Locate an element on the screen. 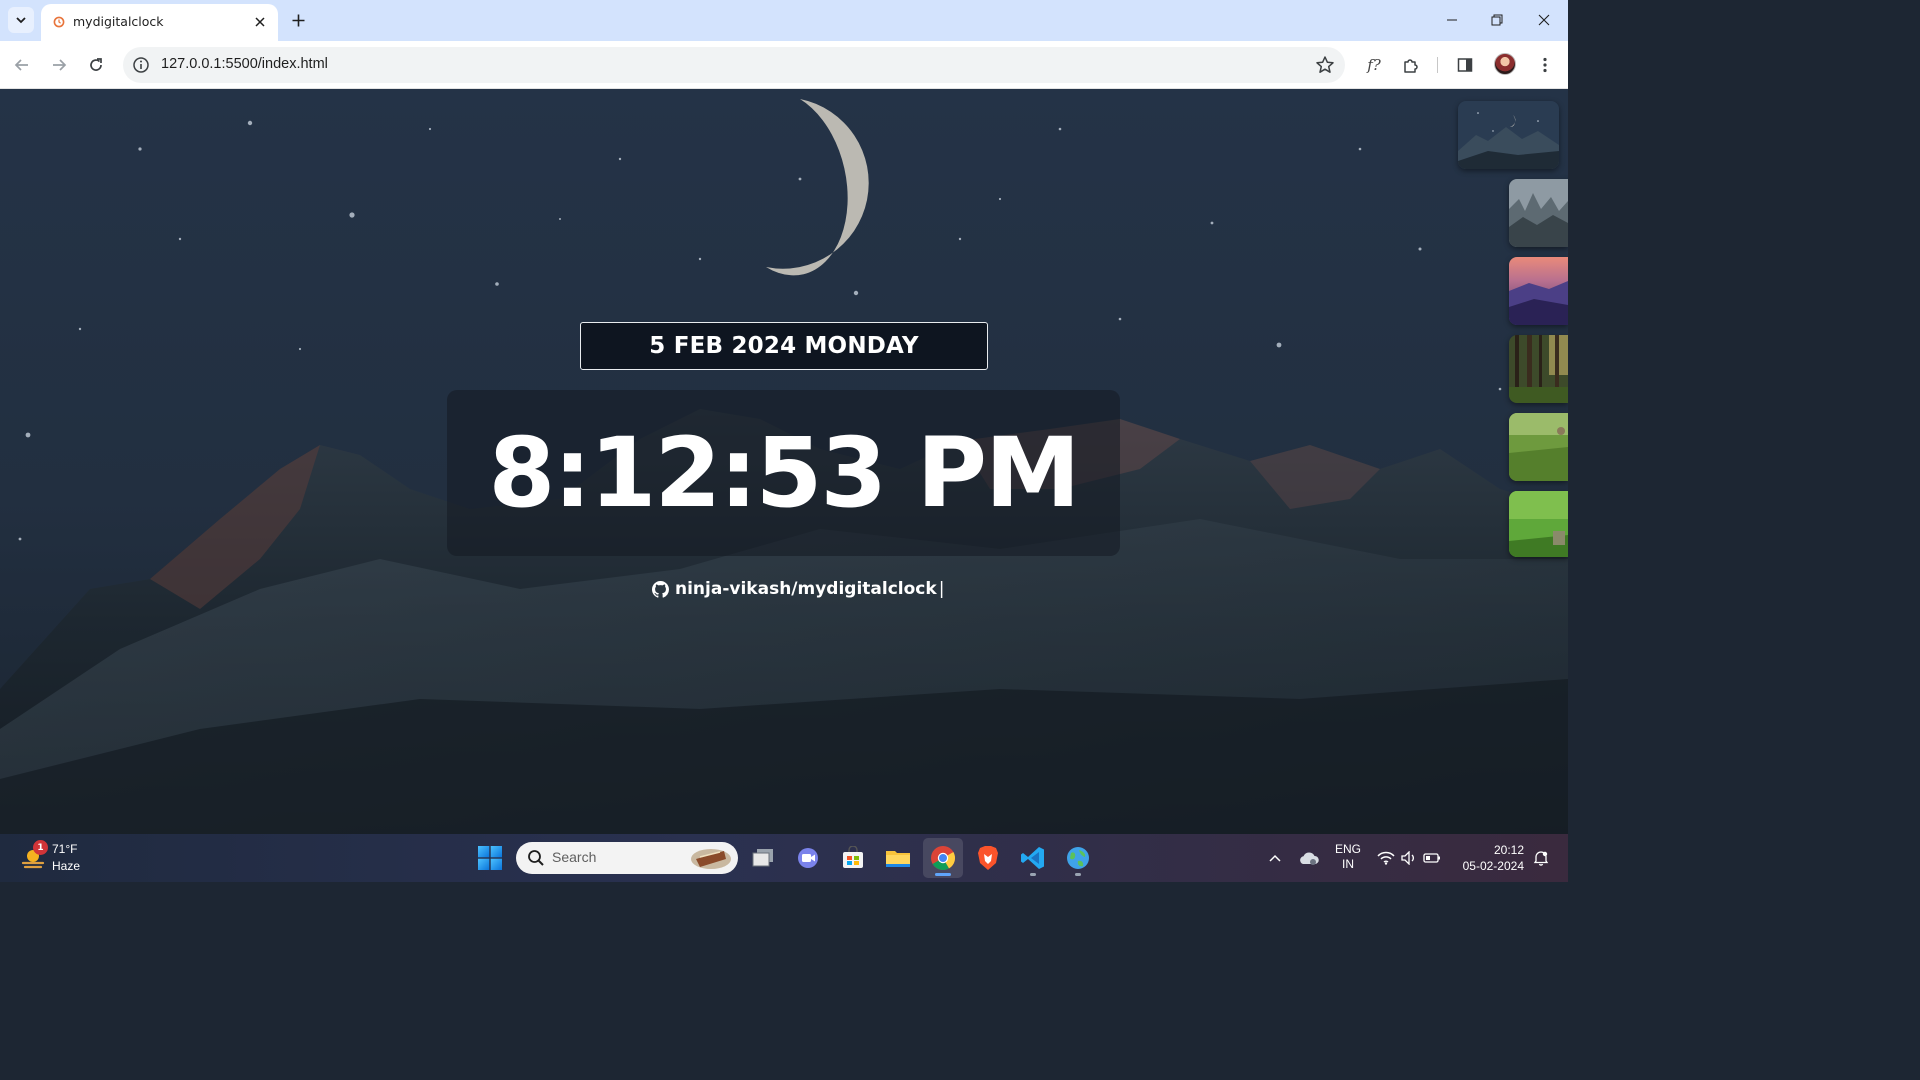  favicon-icon is located at coordinates (59, 22).